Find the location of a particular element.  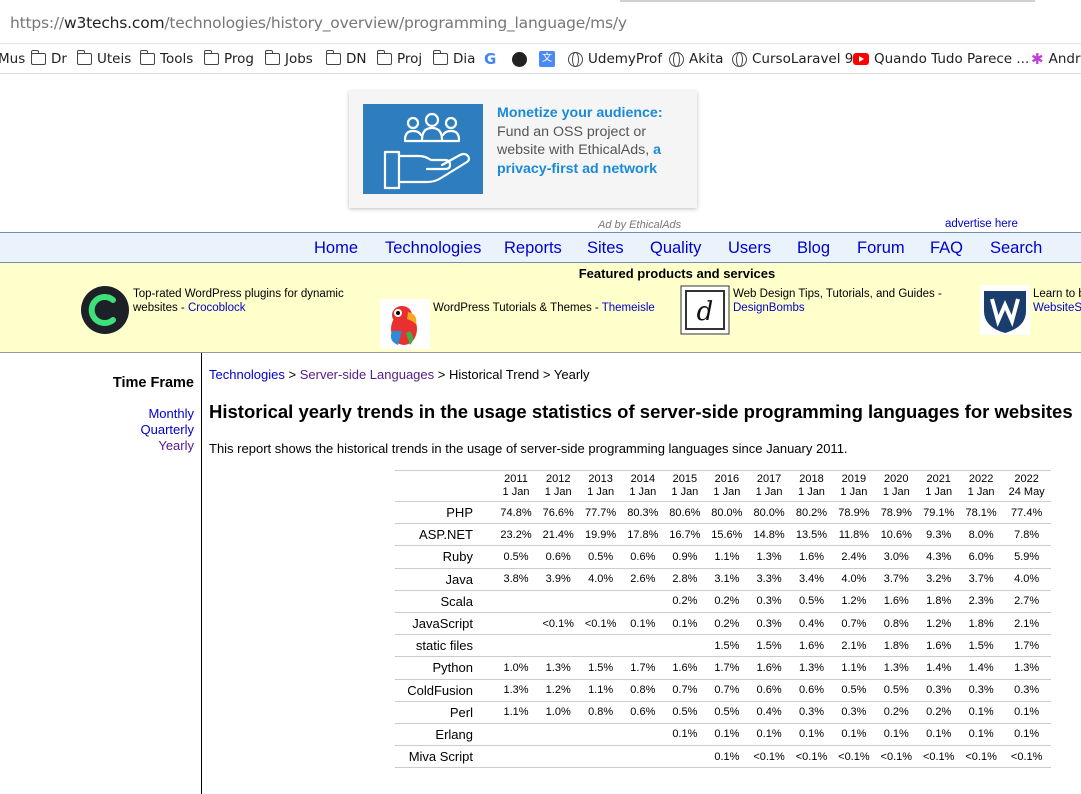

usage-cell: 1.6% is located at coordinates (896, 601).